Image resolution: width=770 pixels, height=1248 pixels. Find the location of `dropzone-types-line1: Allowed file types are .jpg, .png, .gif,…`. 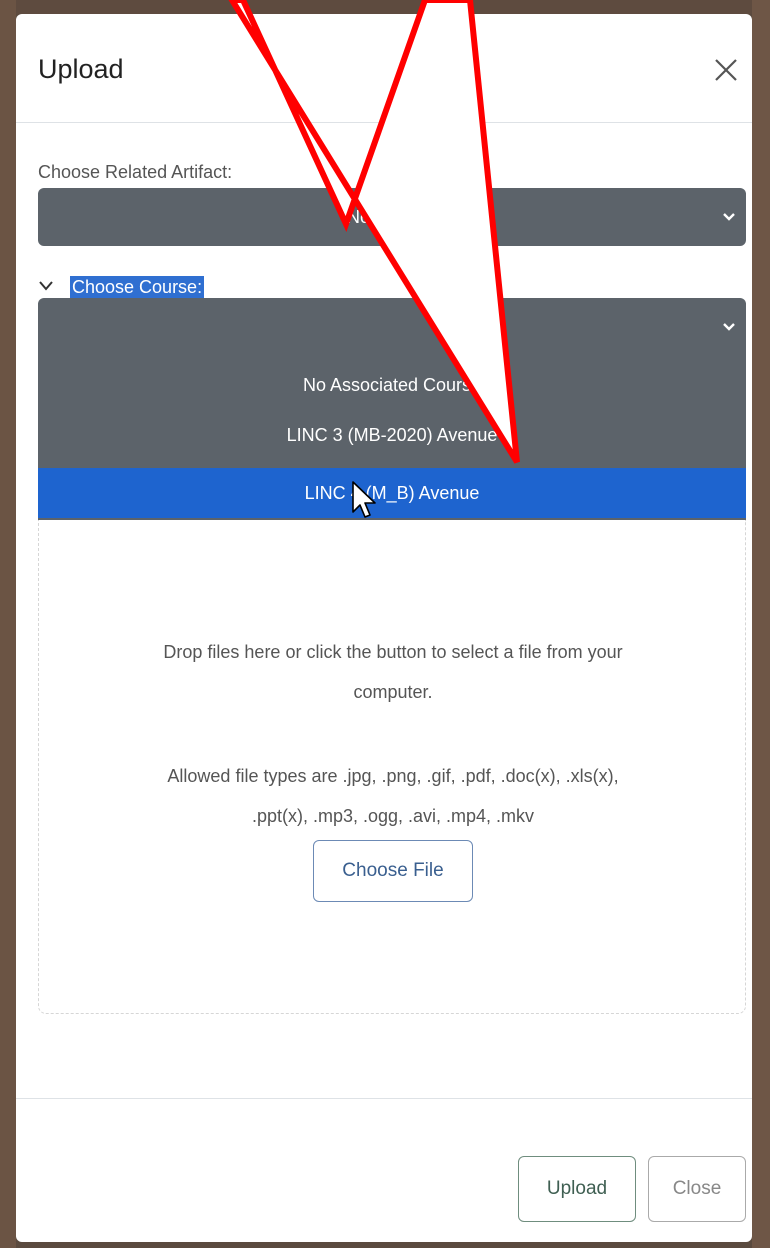

dropzone-types-line1: Allowed file types are .jpg, .png, .gif,… is located at coordinates (393, 776).